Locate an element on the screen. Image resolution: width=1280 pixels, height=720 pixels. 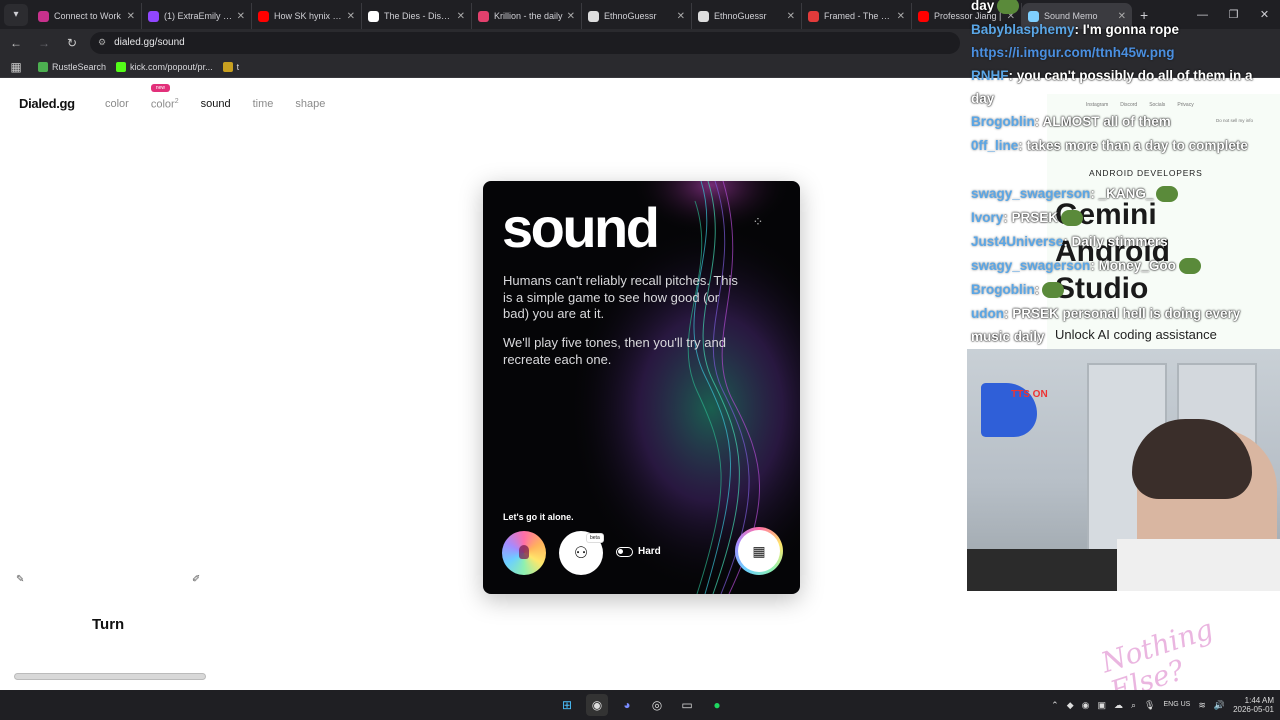
person-icon is located at coordinates (524, 552).